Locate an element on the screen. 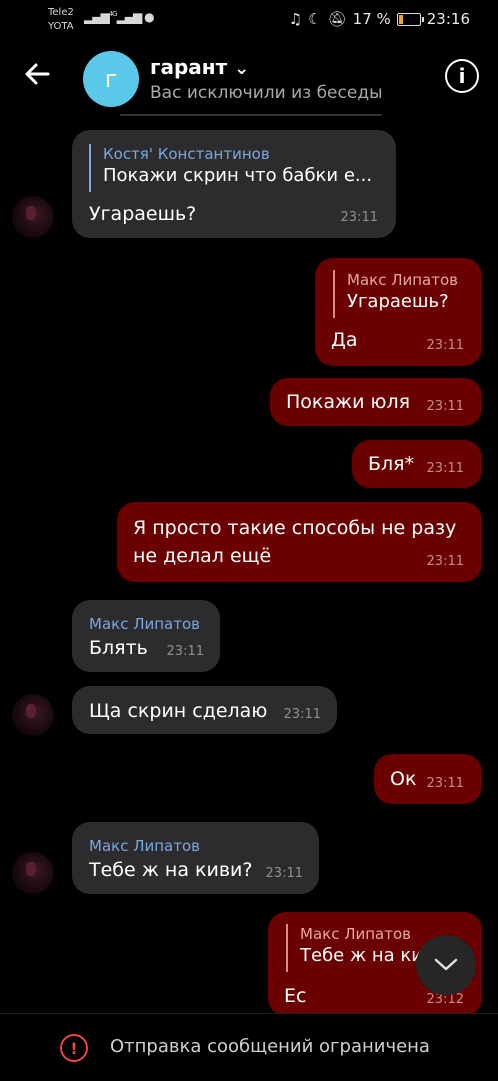 The width and height of the screenshot is (498, 1081). chevron-down-icon is located at coordinates (446, 964).